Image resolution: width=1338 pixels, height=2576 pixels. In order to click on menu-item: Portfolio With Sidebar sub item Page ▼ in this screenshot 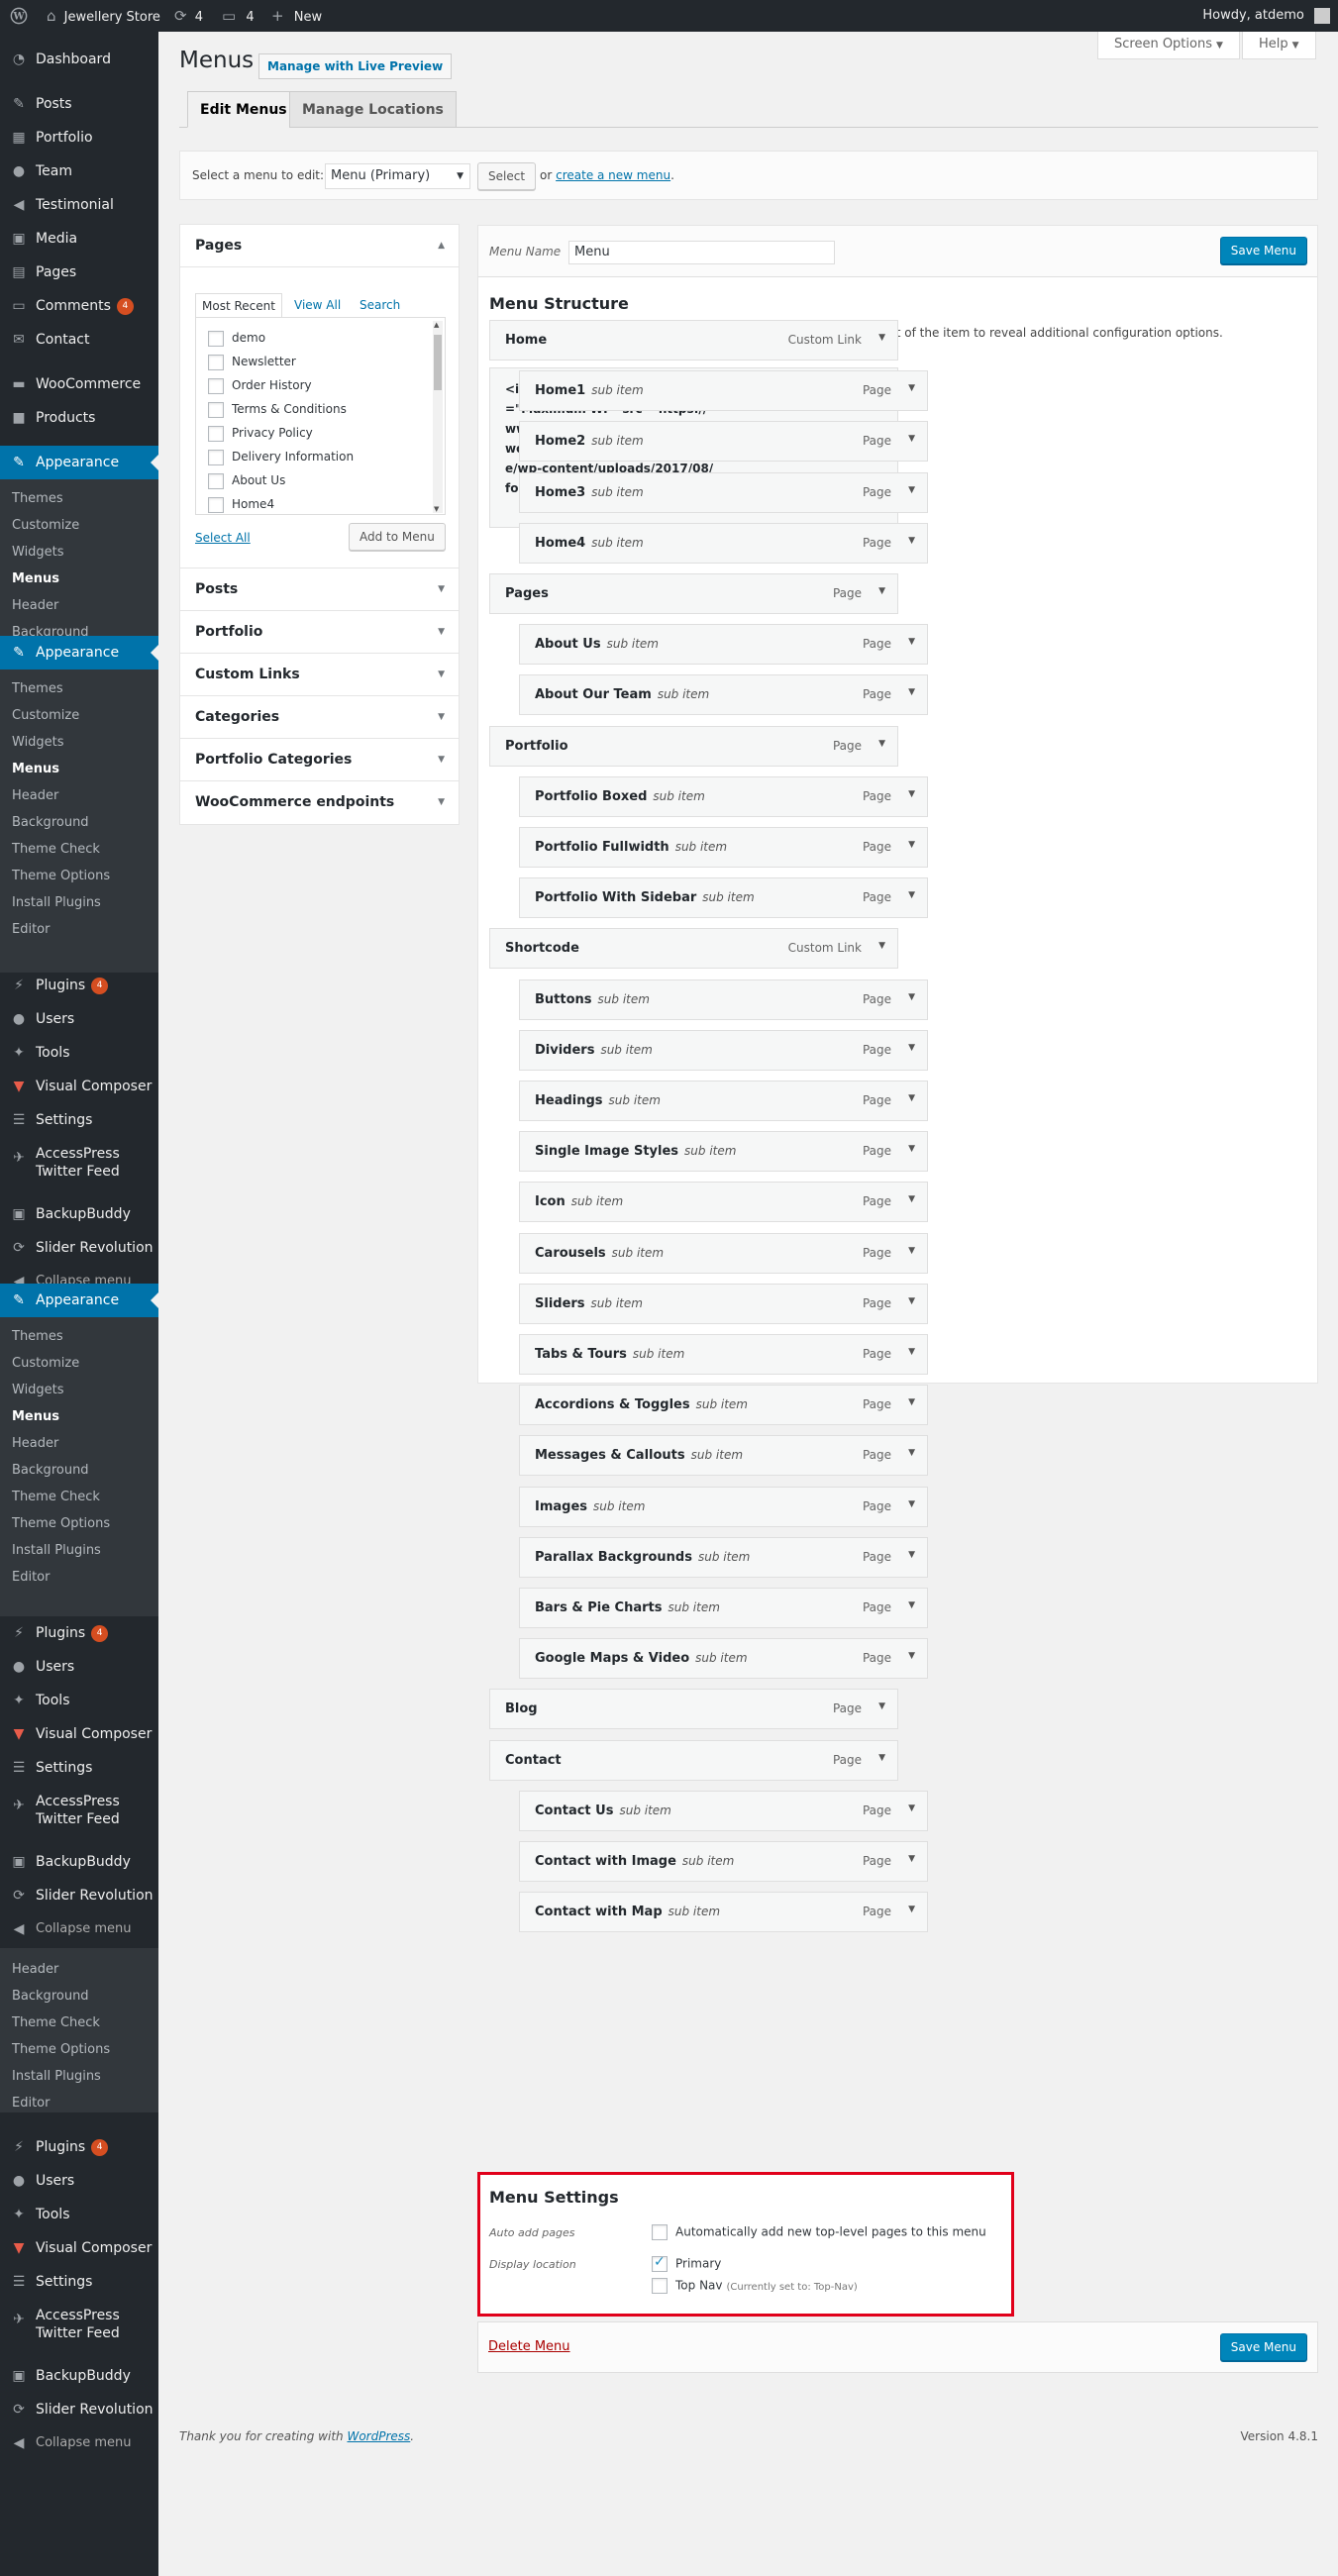, I will do `click(724, 897)`.